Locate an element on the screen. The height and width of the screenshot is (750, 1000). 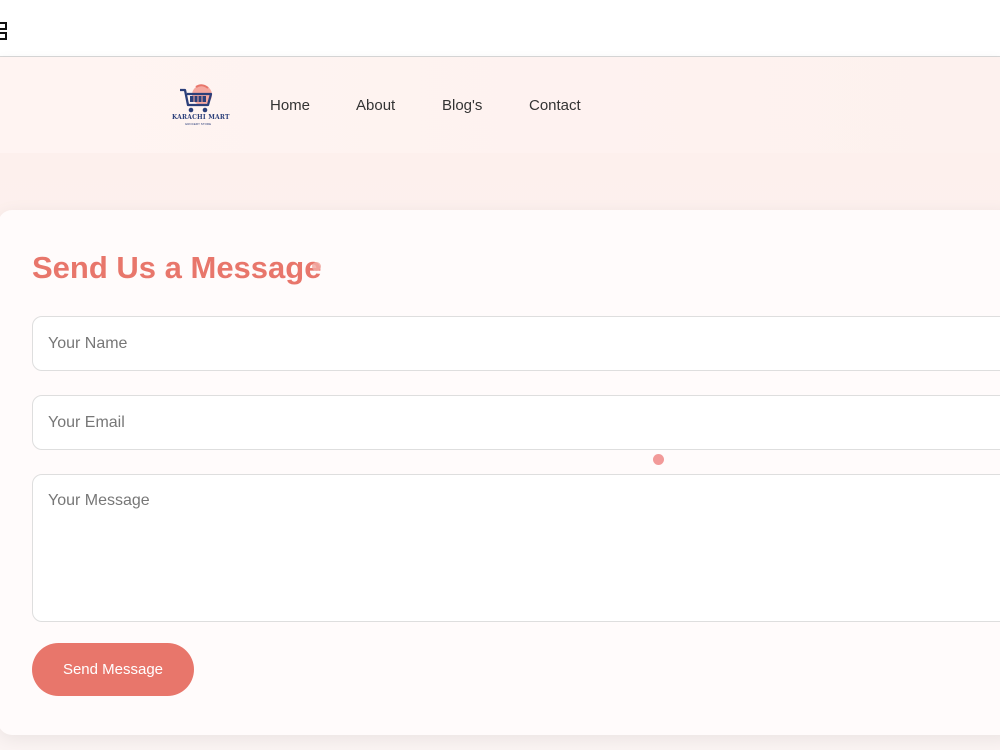
decorative-floating-dot is located at coordinates (658, 459).